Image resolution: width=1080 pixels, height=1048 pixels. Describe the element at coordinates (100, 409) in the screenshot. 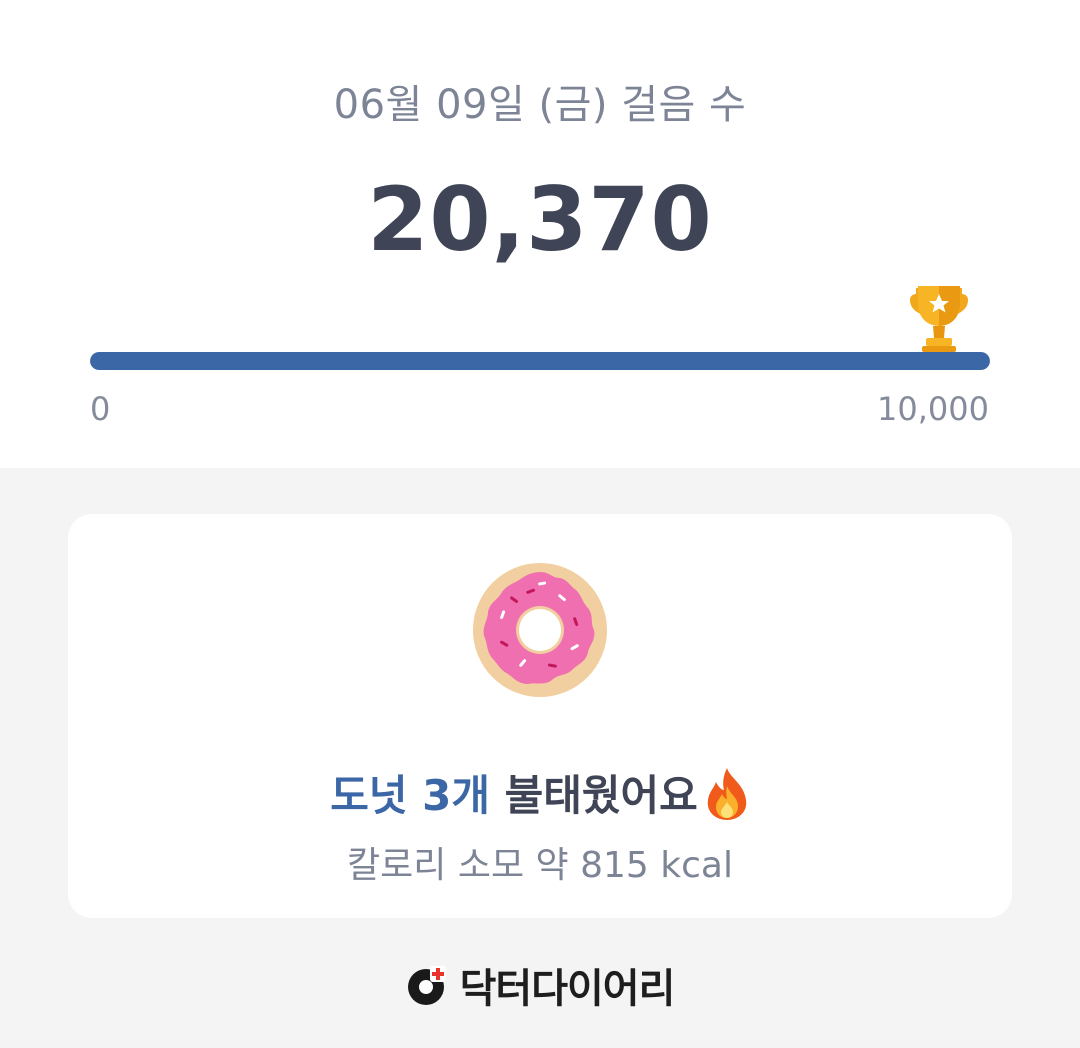

I see `progress-min-label: 0` at that location.